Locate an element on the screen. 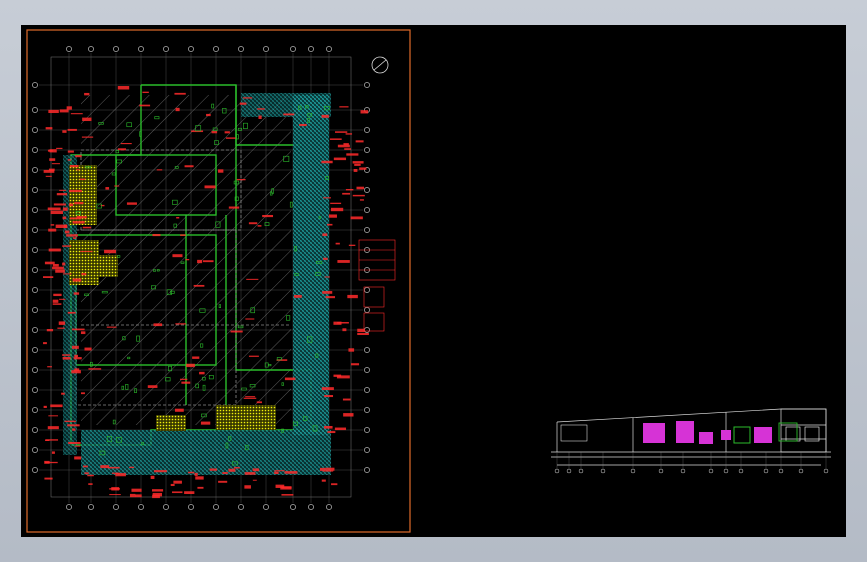  axis-bubbles-top is located at coordinates (199, 49).